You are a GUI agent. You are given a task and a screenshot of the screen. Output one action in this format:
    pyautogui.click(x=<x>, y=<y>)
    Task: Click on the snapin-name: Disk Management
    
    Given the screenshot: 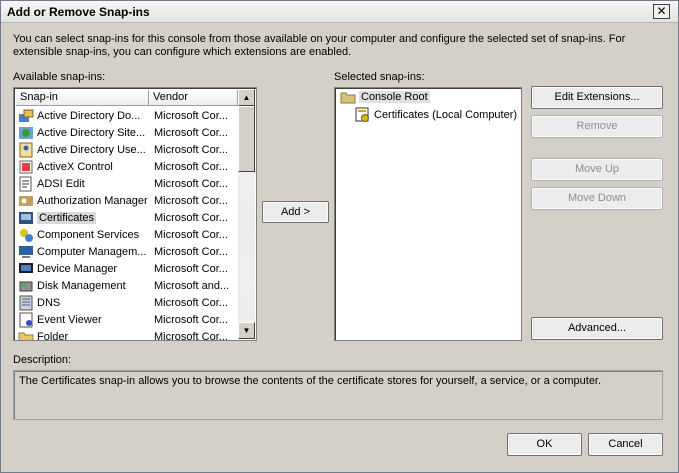 What is the action you would take?
    pyautogui.click(x=81, y=285)
    